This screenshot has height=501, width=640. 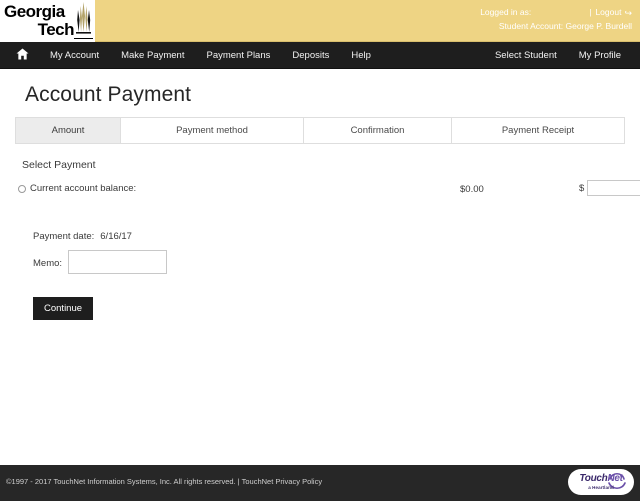 What do you see at coordinates (34, 11) in the screenshot?
I see `logo-line-georgia: Georgia` at bounding box center [34, 11].